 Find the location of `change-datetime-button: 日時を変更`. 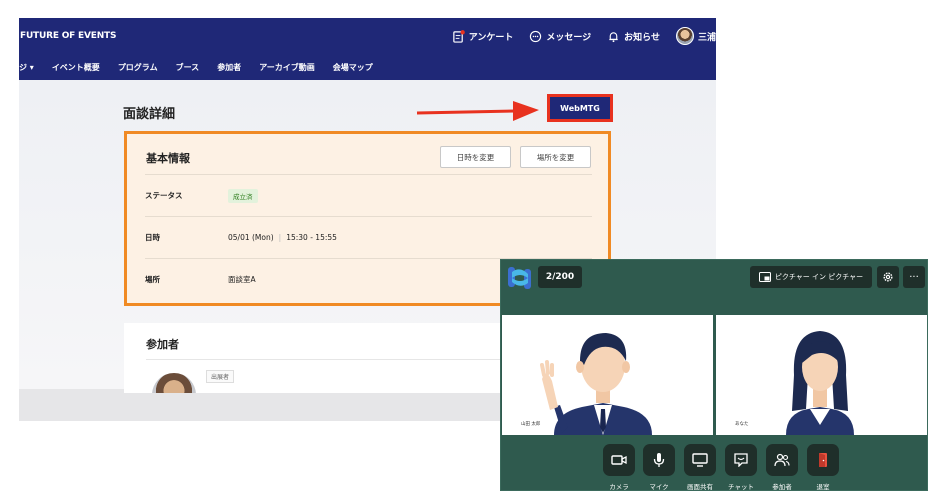

change-datetime-button: 日時を変更 is located at coordinates (475, 157).